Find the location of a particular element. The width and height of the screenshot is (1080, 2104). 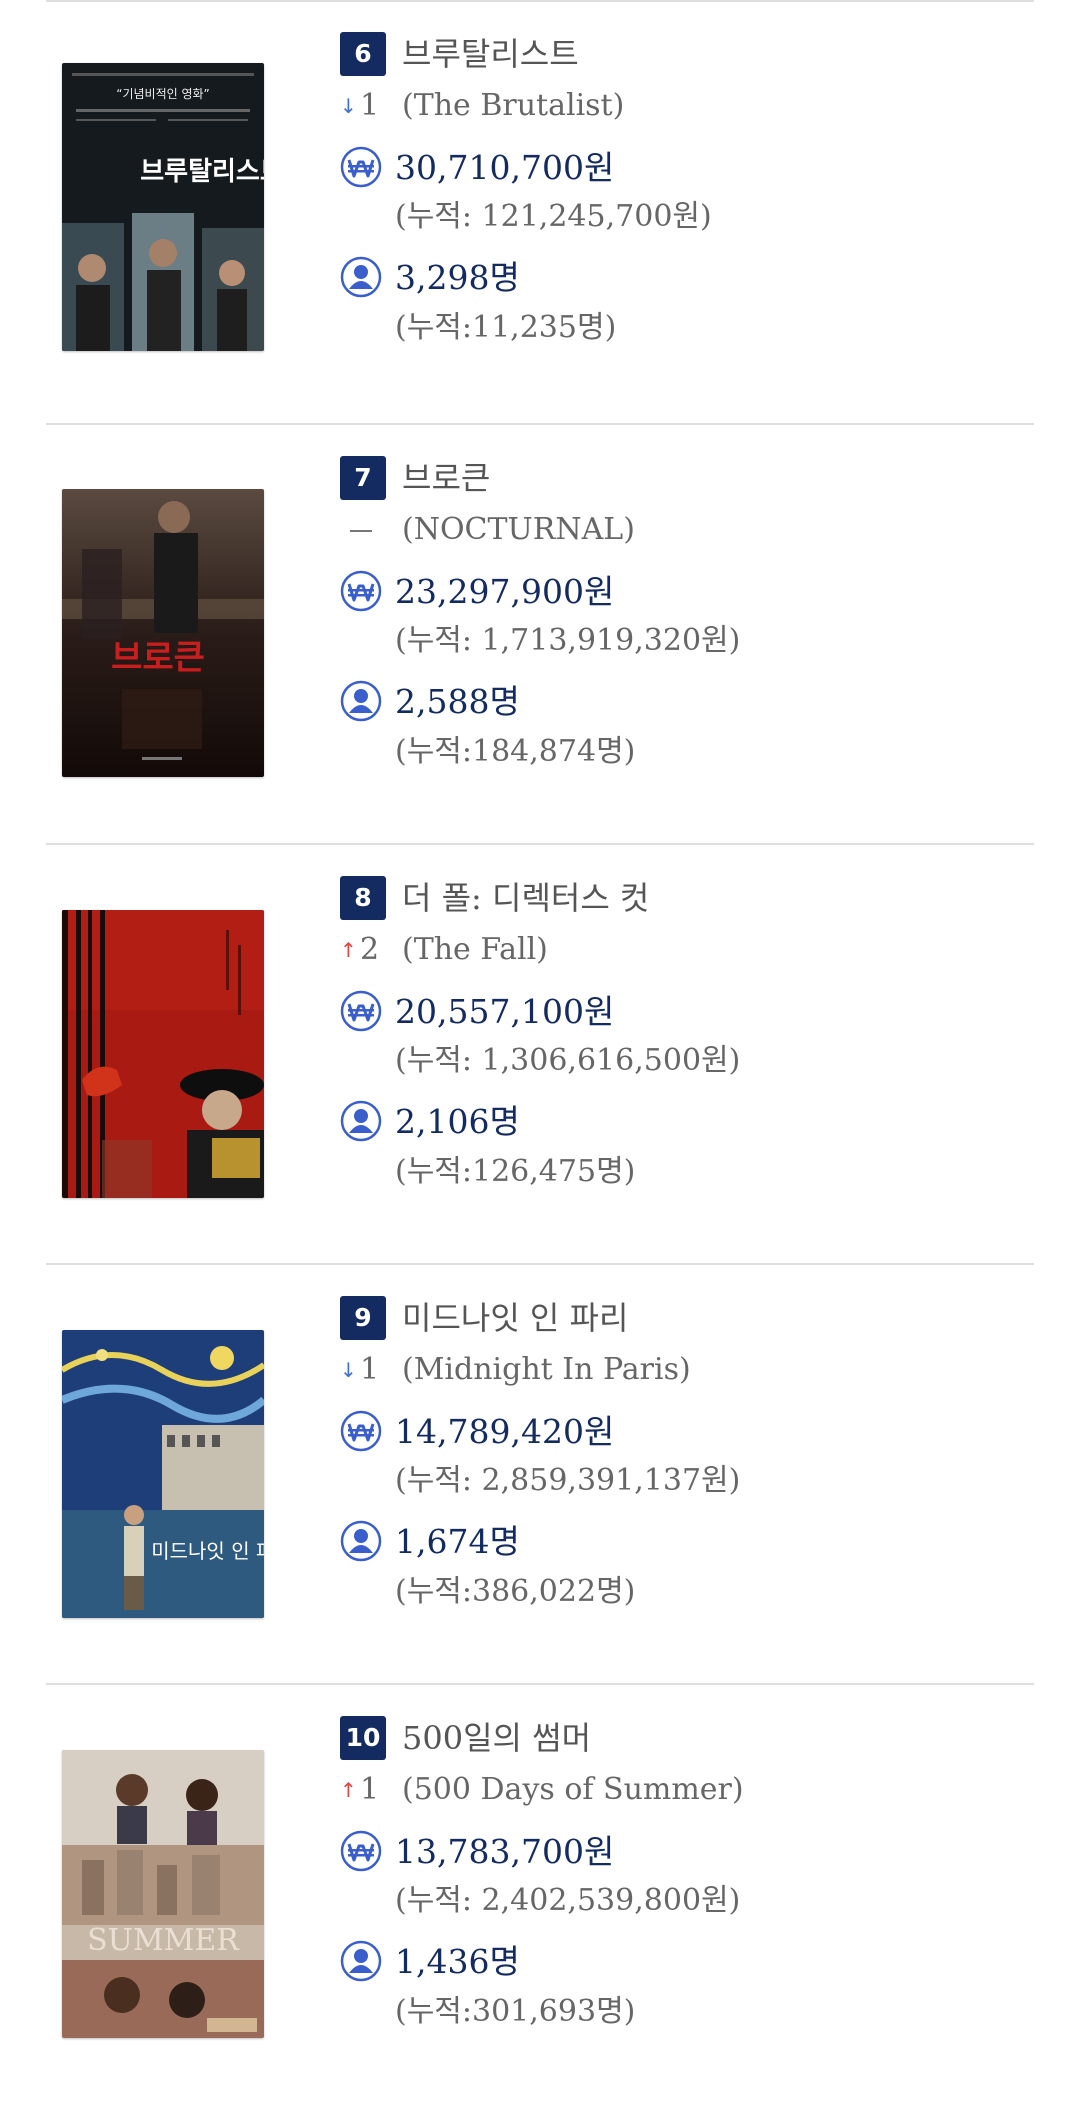

poster-500-days-of-summer-image: SUMMER is located at coordinates (163, 1894).